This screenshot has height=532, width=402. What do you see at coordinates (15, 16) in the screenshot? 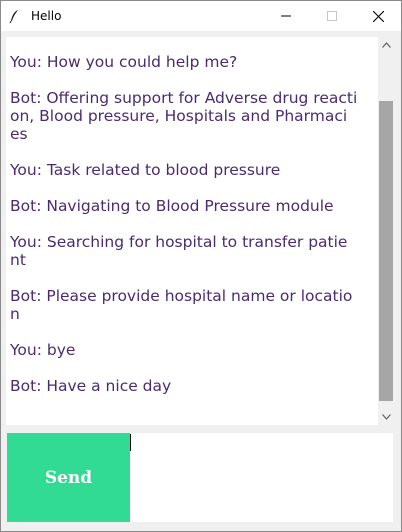
I see `feather-icon` at bounding box center [15, 16].